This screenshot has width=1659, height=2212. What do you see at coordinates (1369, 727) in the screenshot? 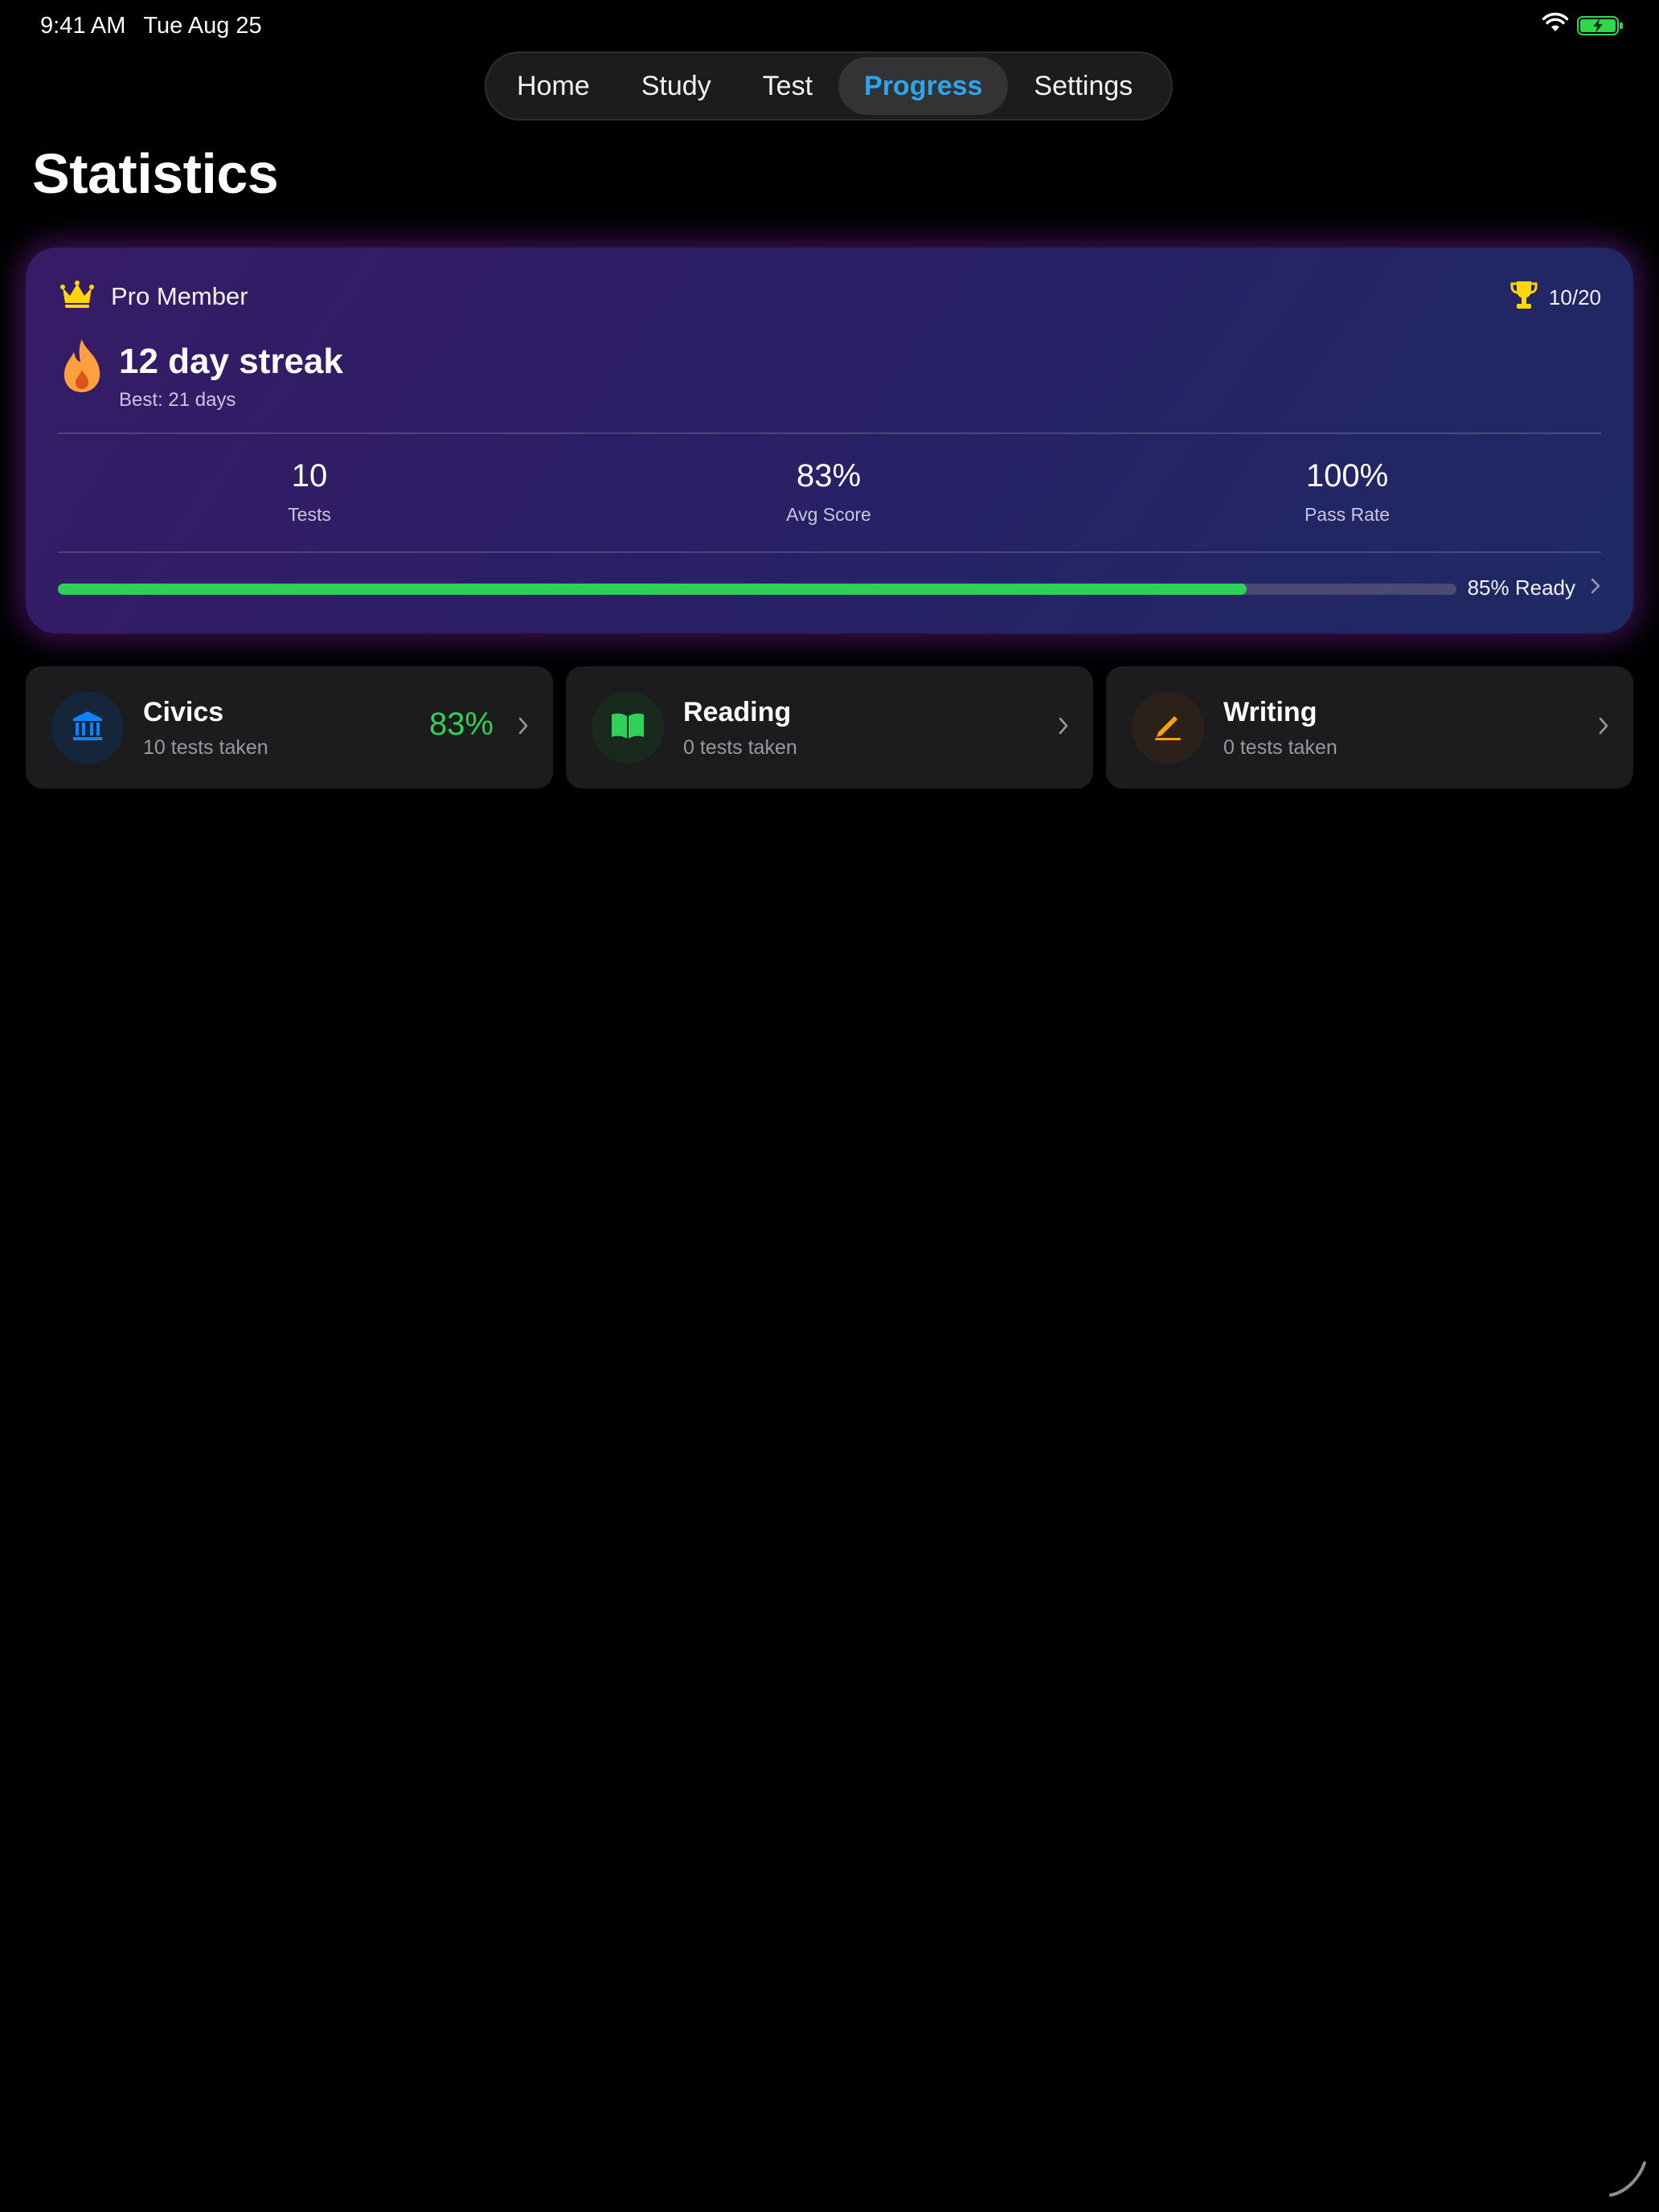
I see `category-card-writing: Writing 0 tests taken` at bounding box center [1369, 727].